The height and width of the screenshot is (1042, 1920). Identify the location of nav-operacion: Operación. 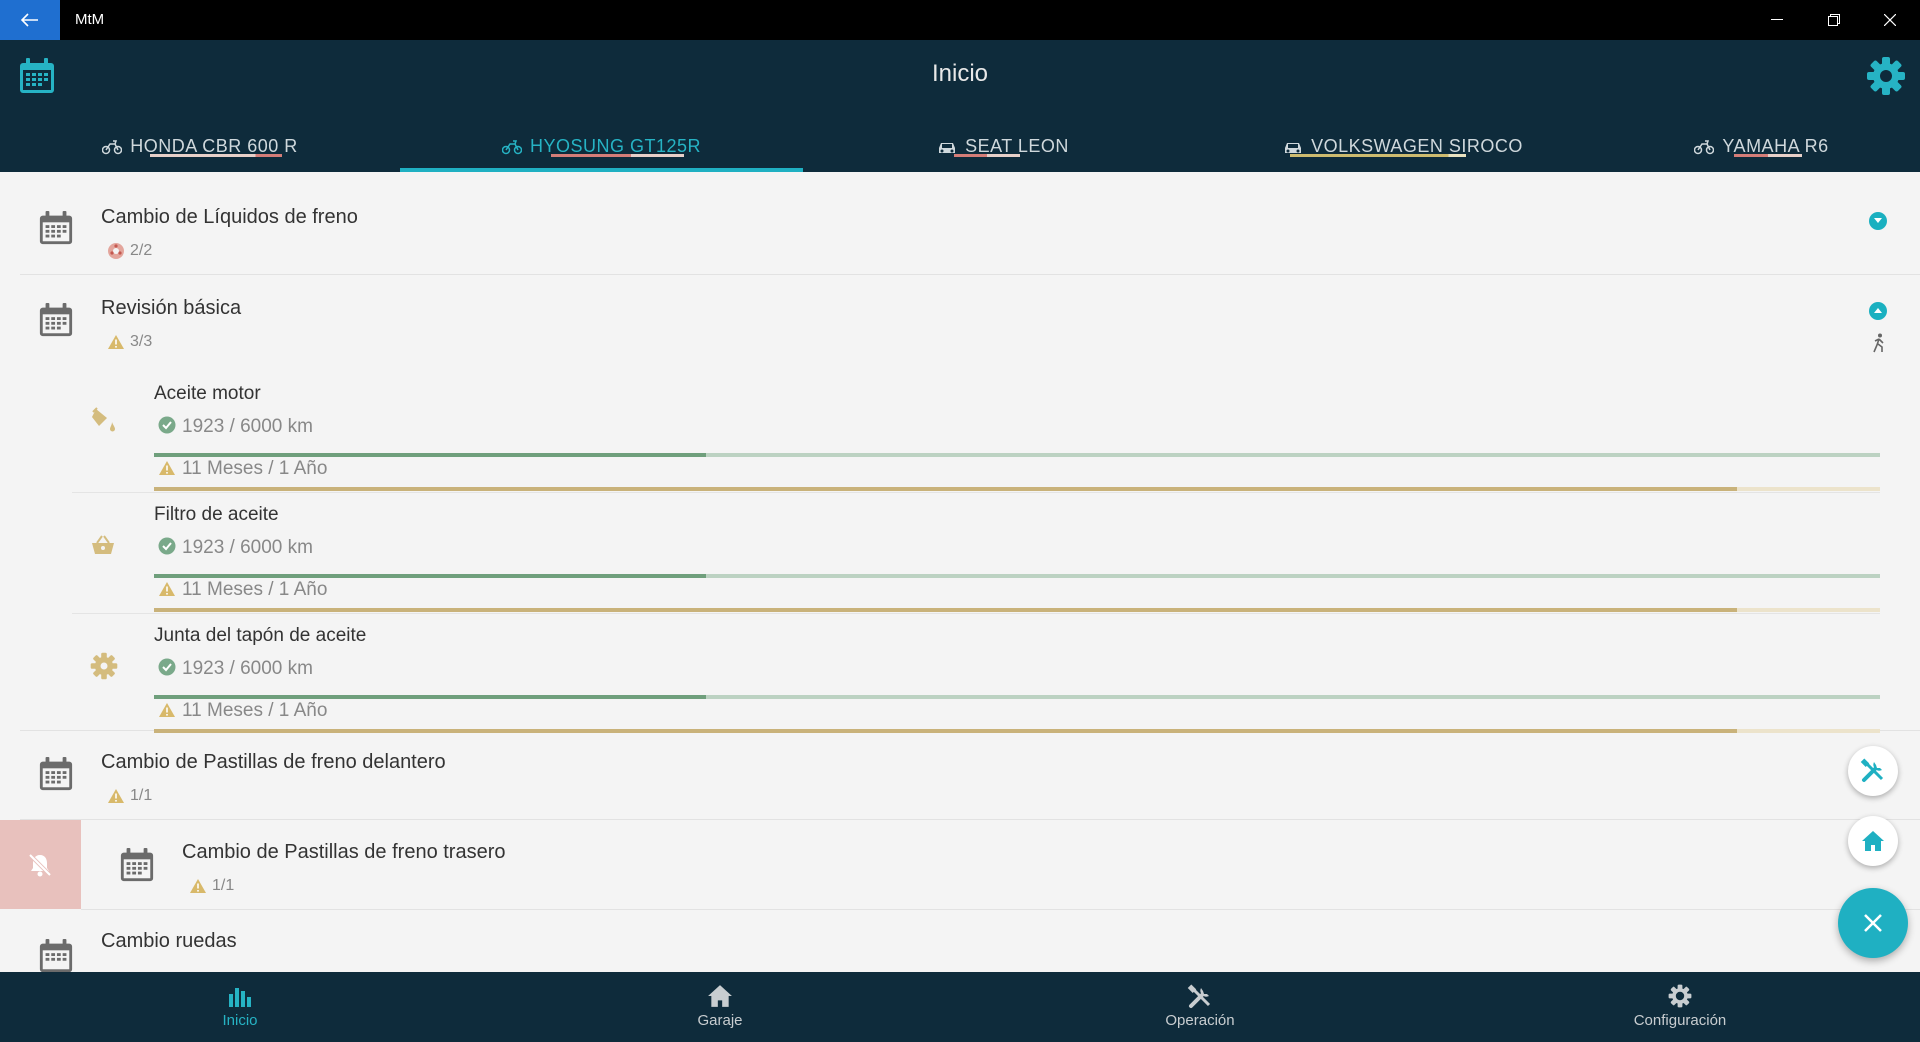
(1200, 1007).